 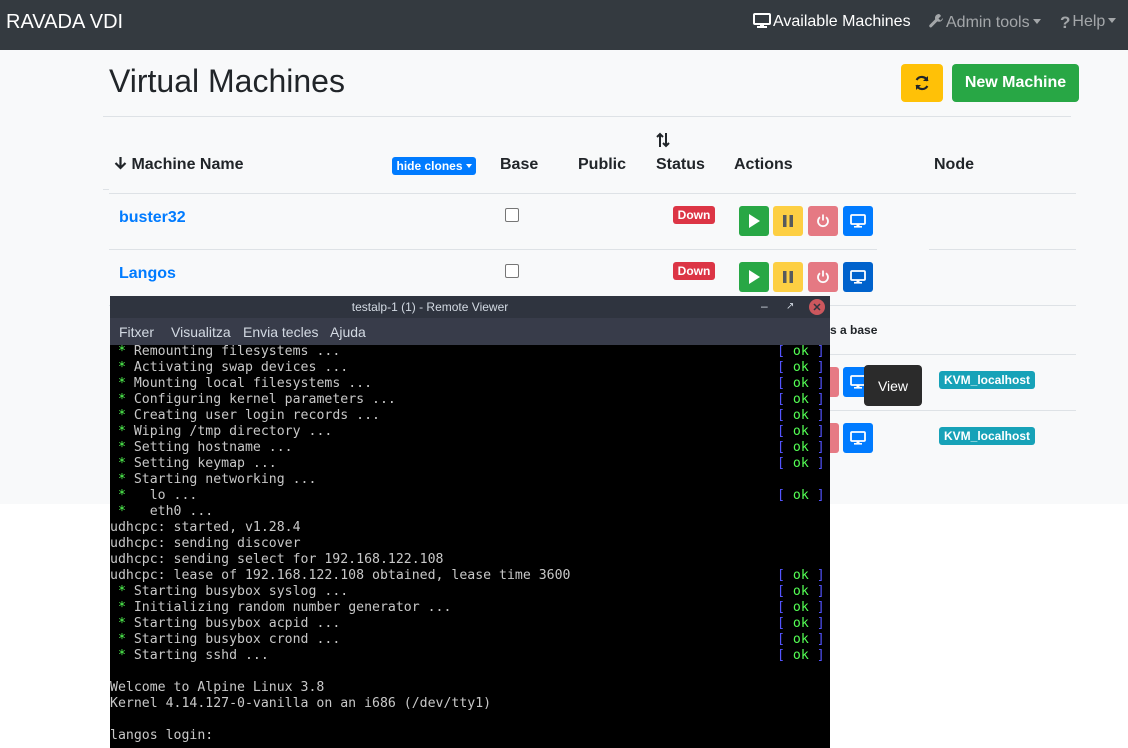 What do you see at coordinates (1088, 23) in the screenshot?
I see `nav-help: ? Help` at bounding box center [1088, 23].